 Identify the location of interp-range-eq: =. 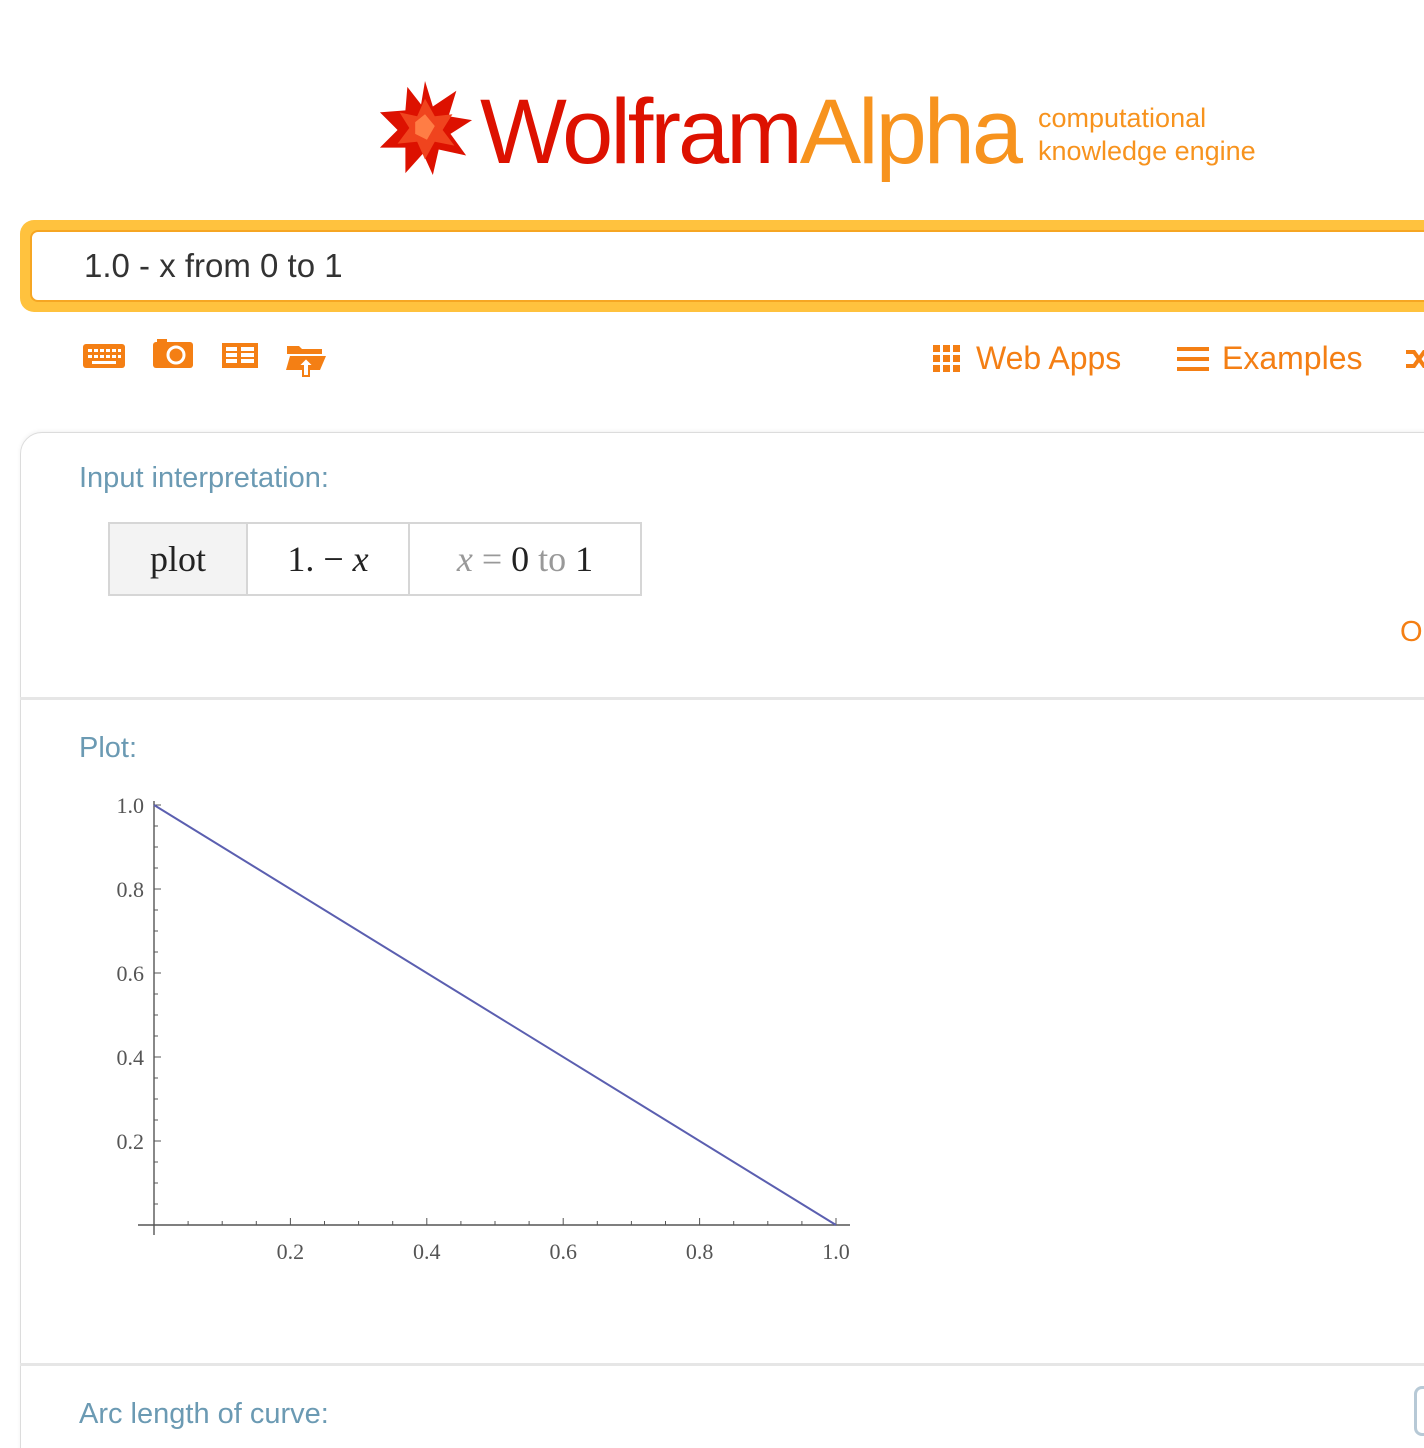
(492, 559).